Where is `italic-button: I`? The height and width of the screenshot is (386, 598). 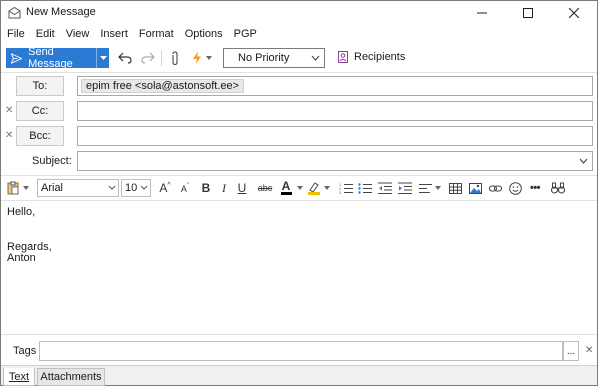
italic-button: I is located at coordinates (224, 188).